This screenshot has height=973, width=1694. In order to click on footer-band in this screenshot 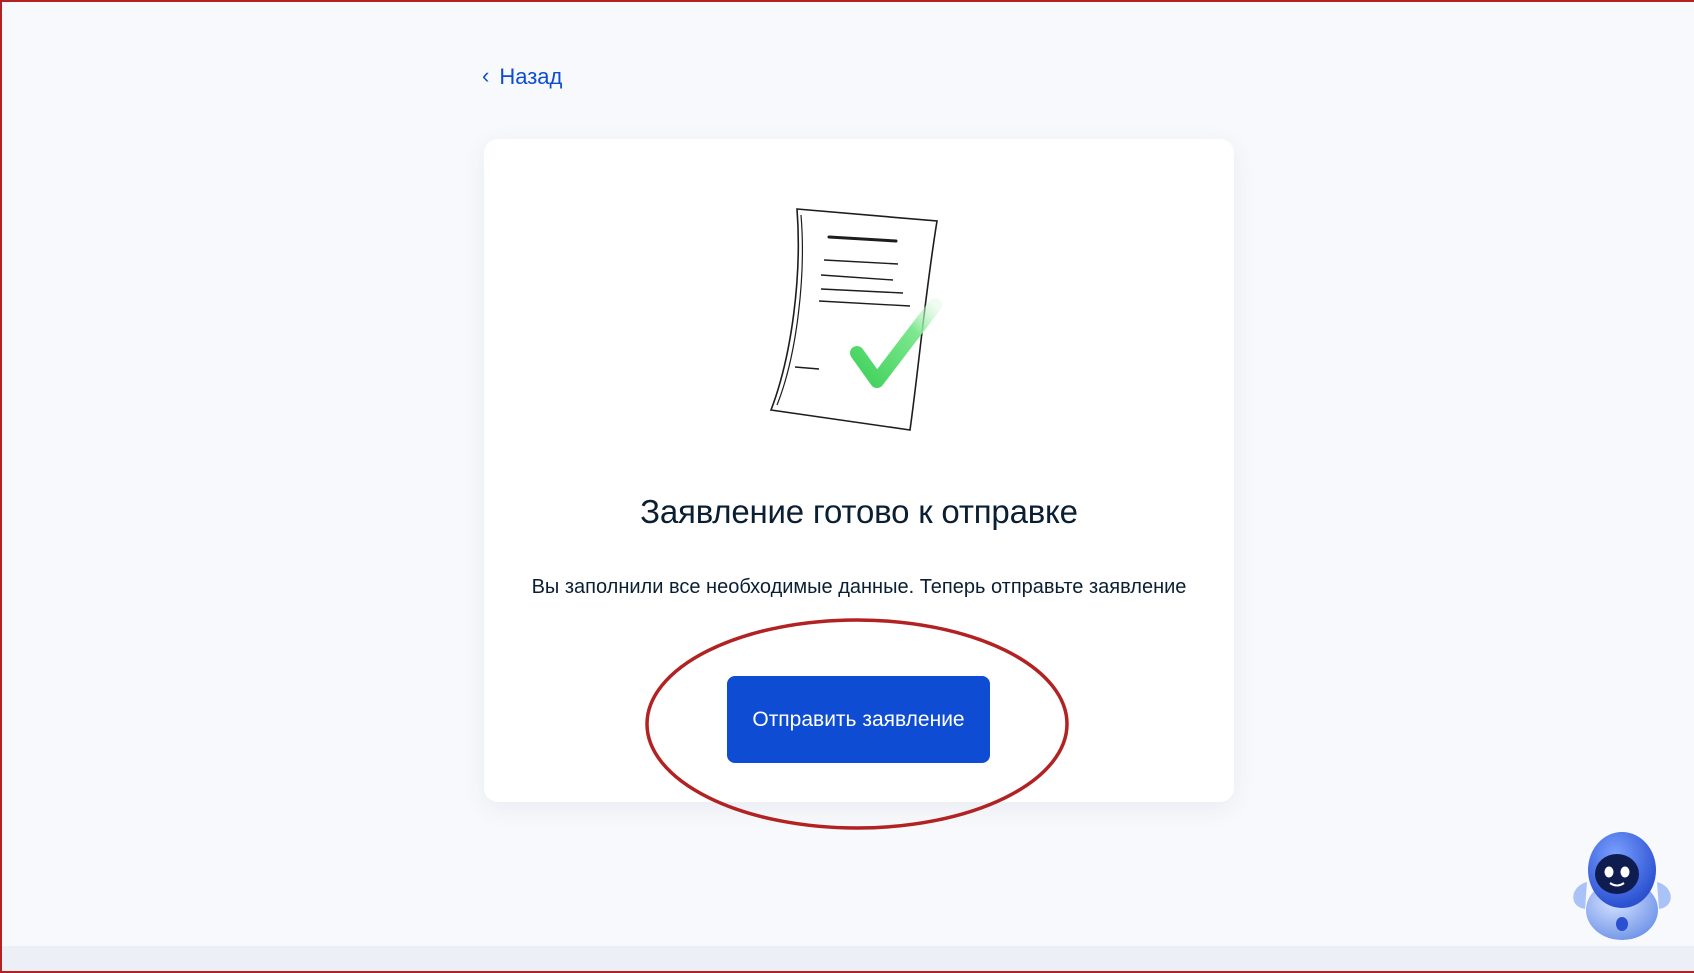, I will do `click(848, 958)`.